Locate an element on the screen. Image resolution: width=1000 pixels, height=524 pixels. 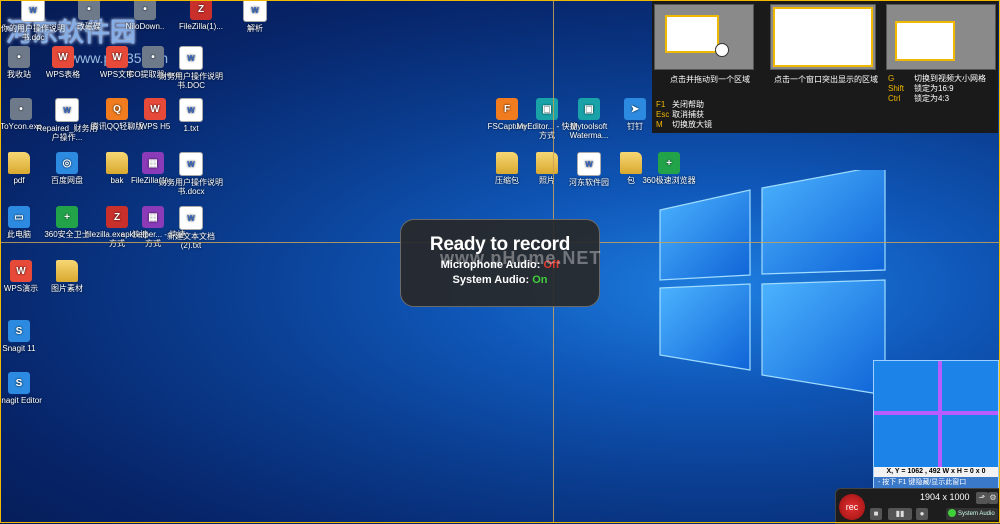
recycle-bin-icon: • is located at coordinates (19, 57).